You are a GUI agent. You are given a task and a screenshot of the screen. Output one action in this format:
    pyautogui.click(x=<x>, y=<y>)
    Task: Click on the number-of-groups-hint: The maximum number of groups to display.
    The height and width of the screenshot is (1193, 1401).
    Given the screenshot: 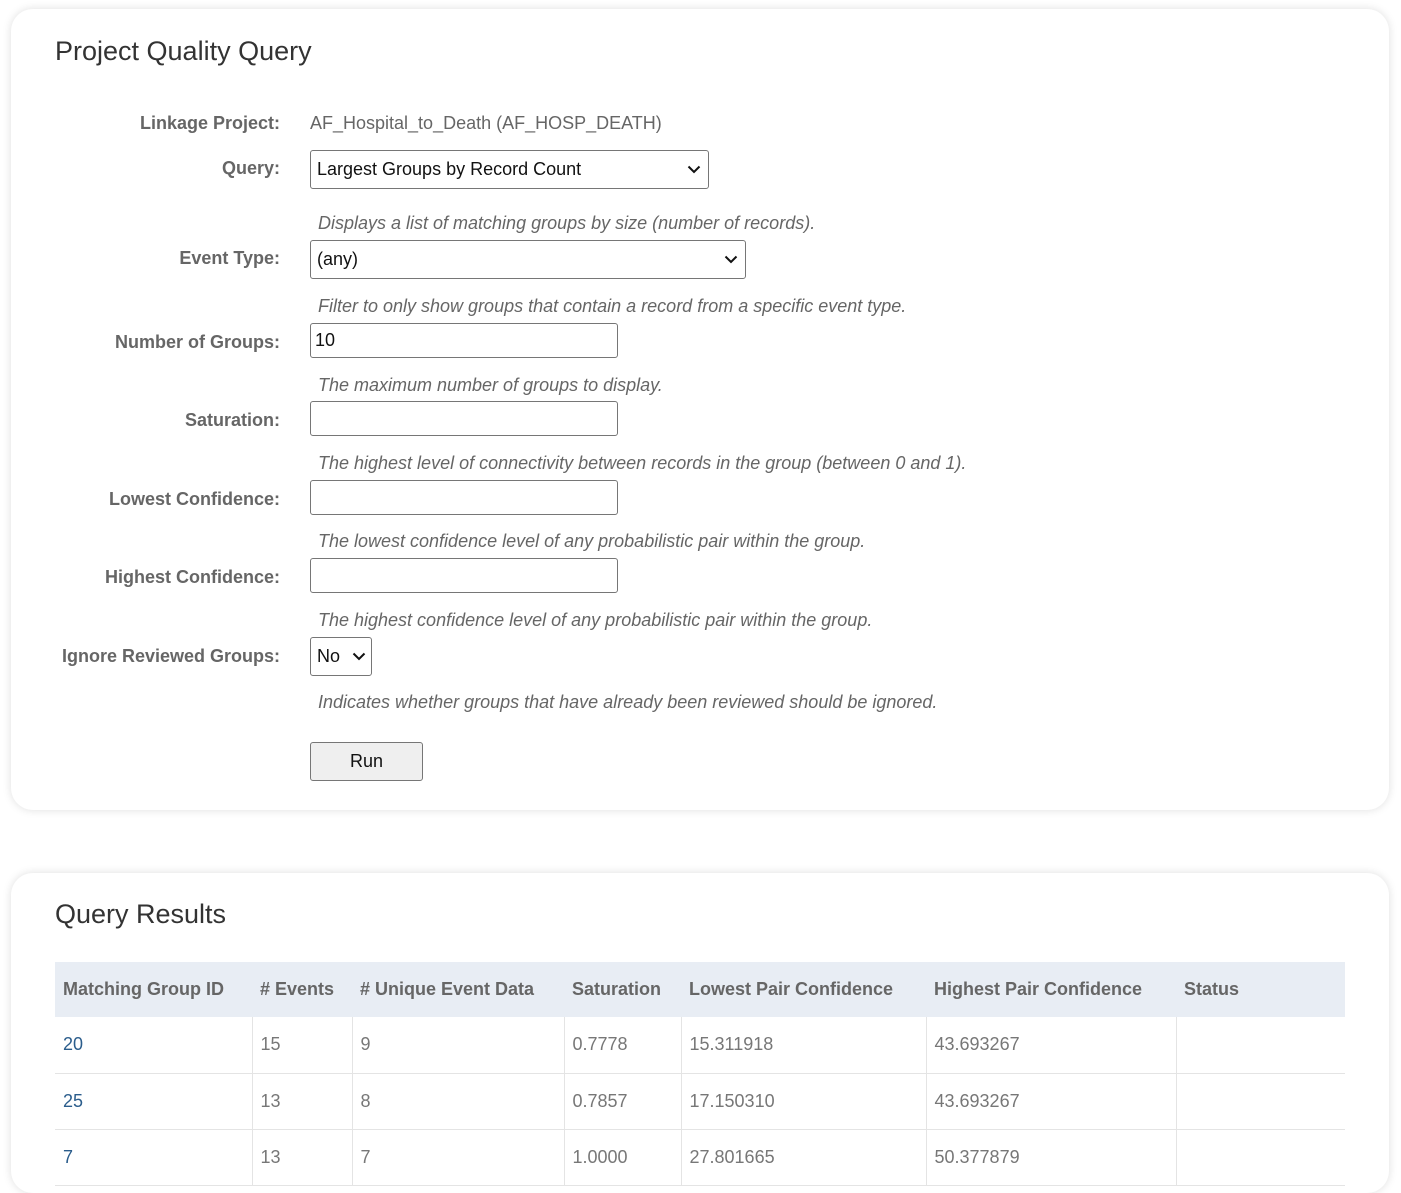 What is the action you would take?
    pyautogui.click(x=490, y=385)
    